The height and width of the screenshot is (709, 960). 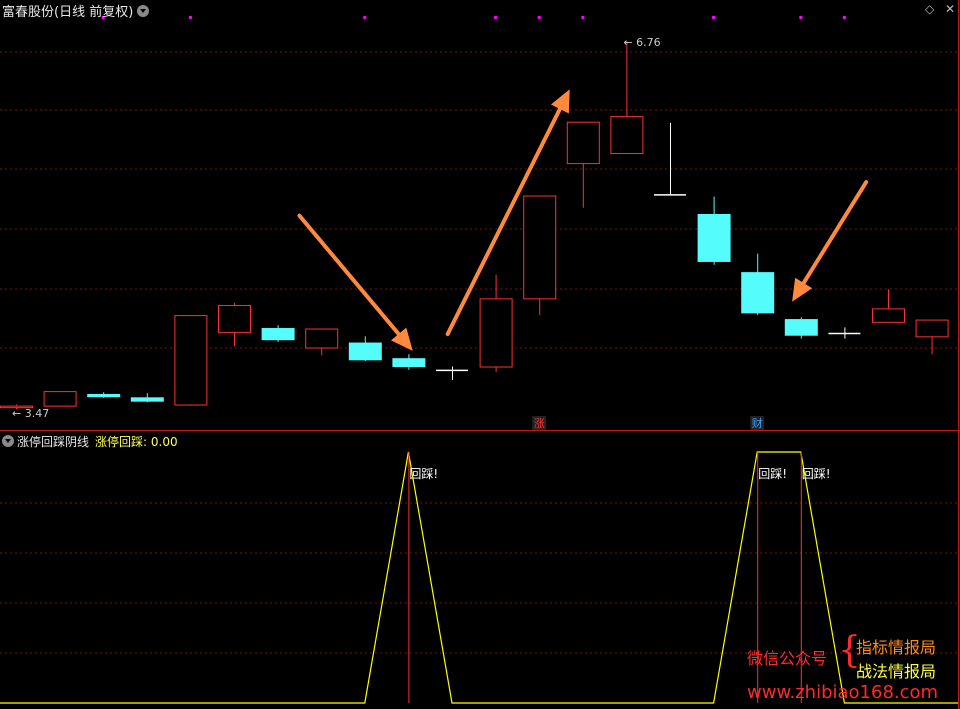 What do you see at coordinates (896, 647) in the screenshot?
I see `watermark-name-1: 指标情报局` at bounding box center [896, 647].